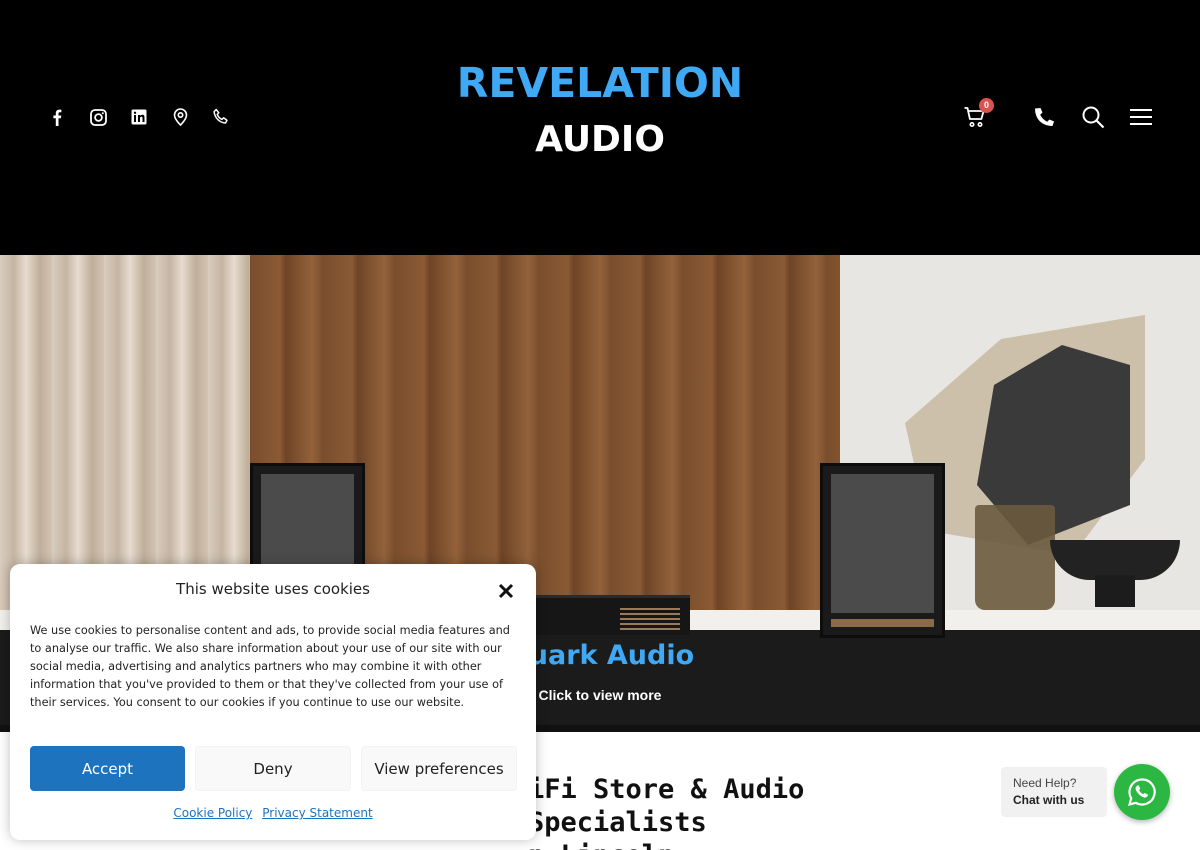 Image resolution: width=1200 pixels, height=850 pixels. I want to click on site-logo: REVELATION AUDIO, so click(600, 113).